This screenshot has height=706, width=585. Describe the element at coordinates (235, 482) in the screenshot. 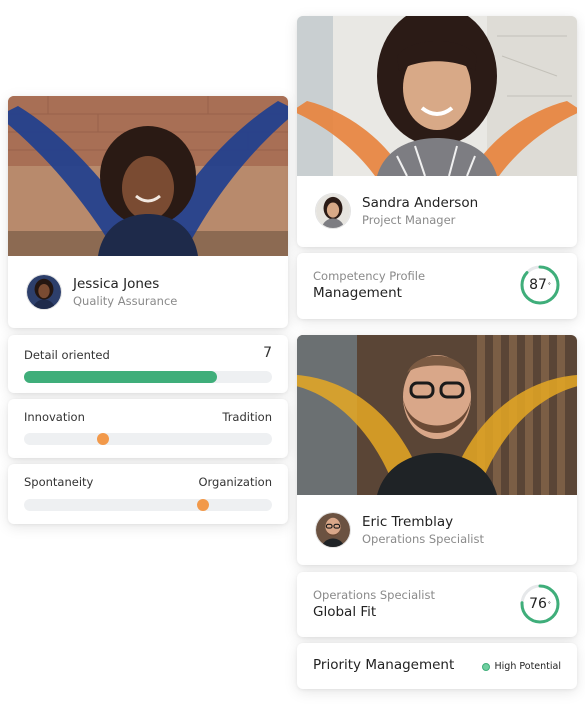

I see `trait-spontaneity-right: Organization` at that location.